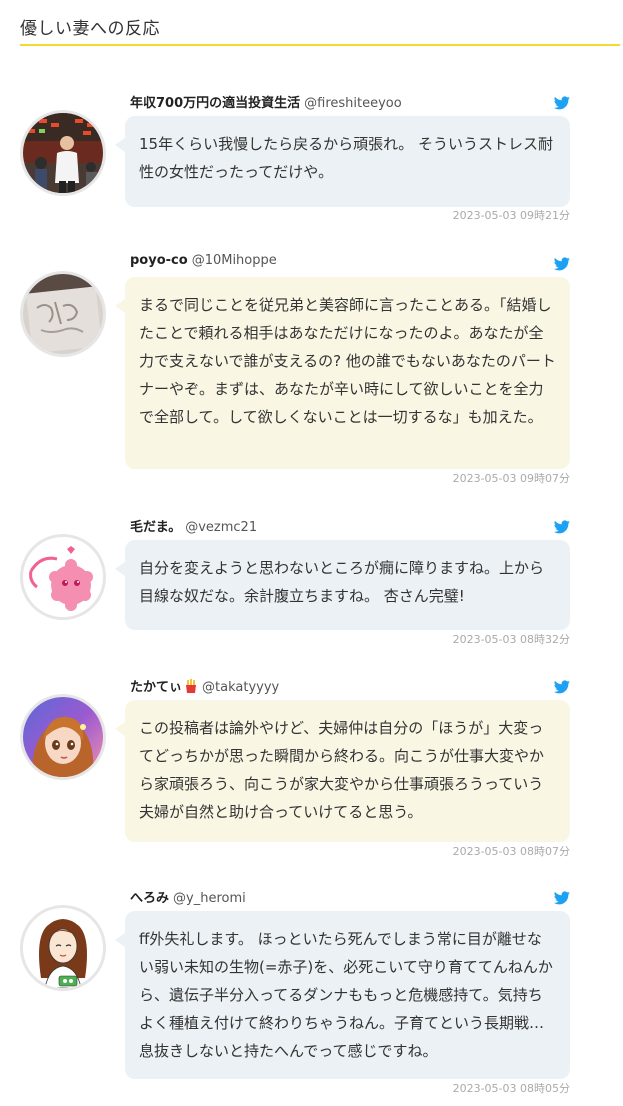 This screenshot has height=1106, width=623. I want to click on user-handle: @y_heromi, so click(209, 898).